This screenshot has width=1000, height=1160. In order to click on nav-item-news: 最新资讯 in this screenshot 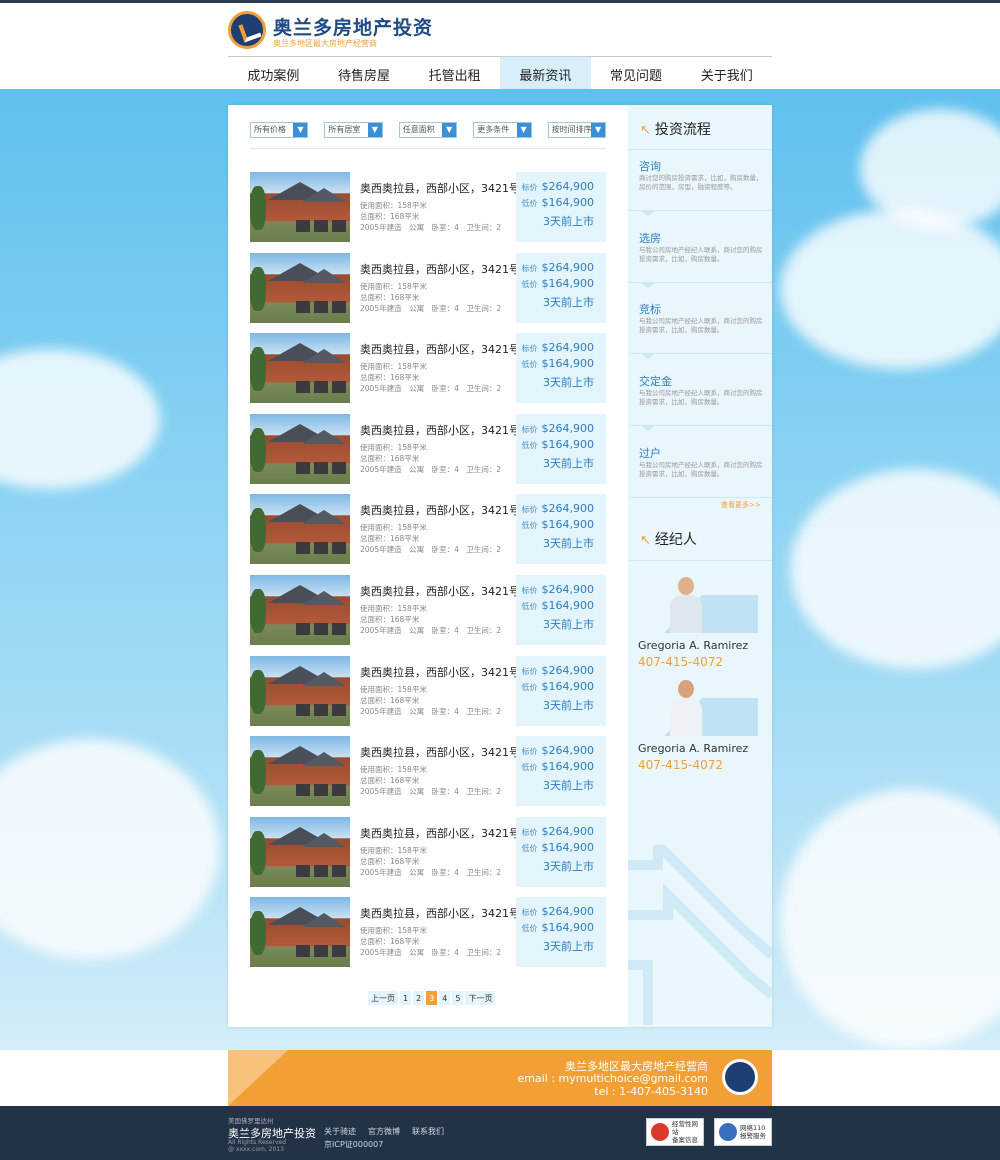, I will do `click(545, 74)`.